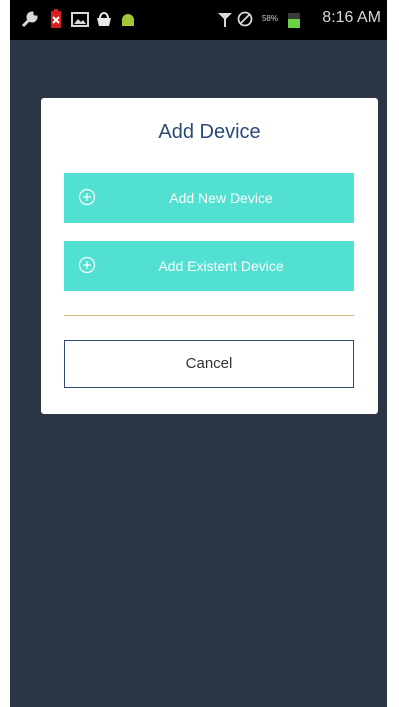 This screenshot has height=707, width=399. Describe the element at coordinates (209, 364) in the screenshot. I see `cancel-button: Cancel` at that location.